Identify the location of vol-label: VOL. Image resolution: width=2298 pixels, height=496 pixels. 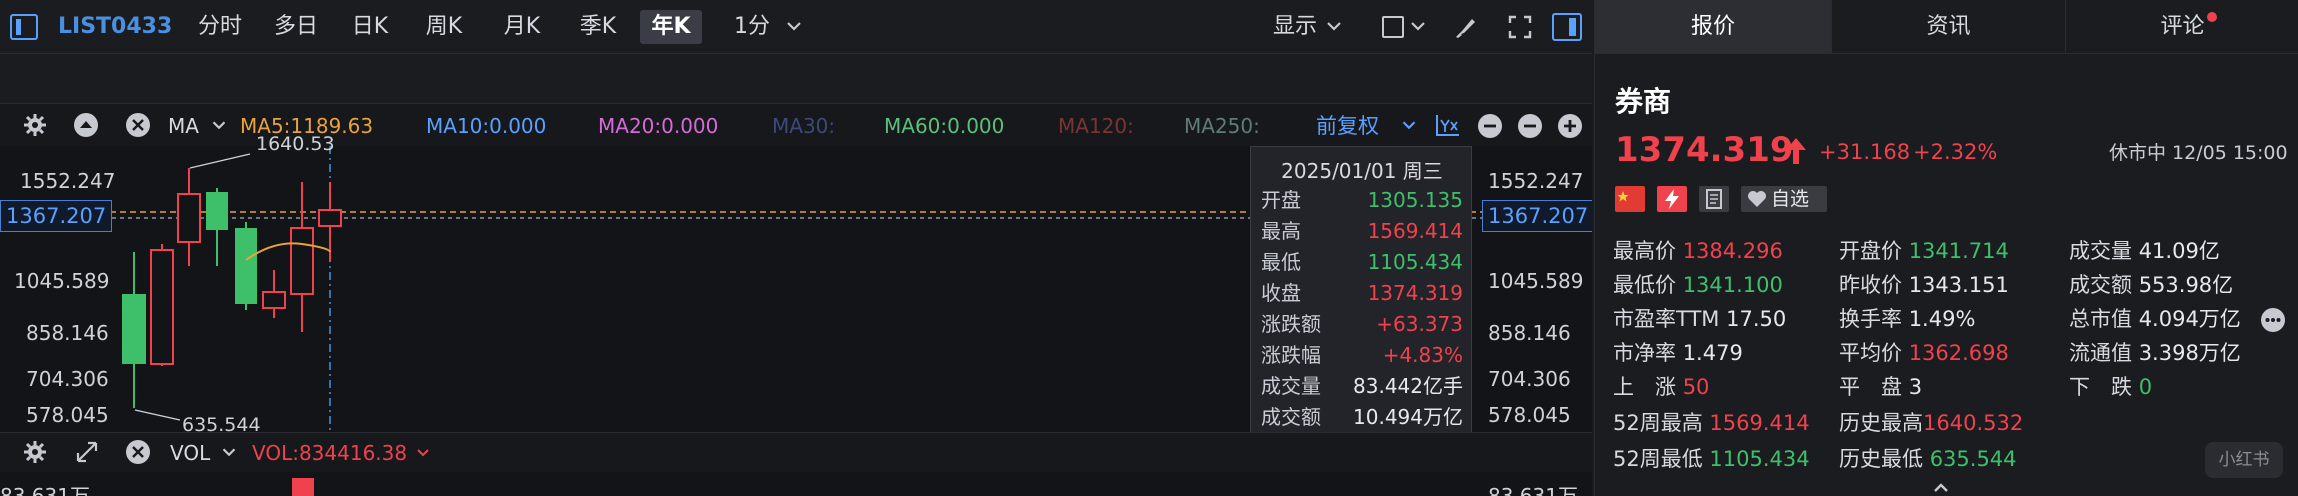
(190, 453).